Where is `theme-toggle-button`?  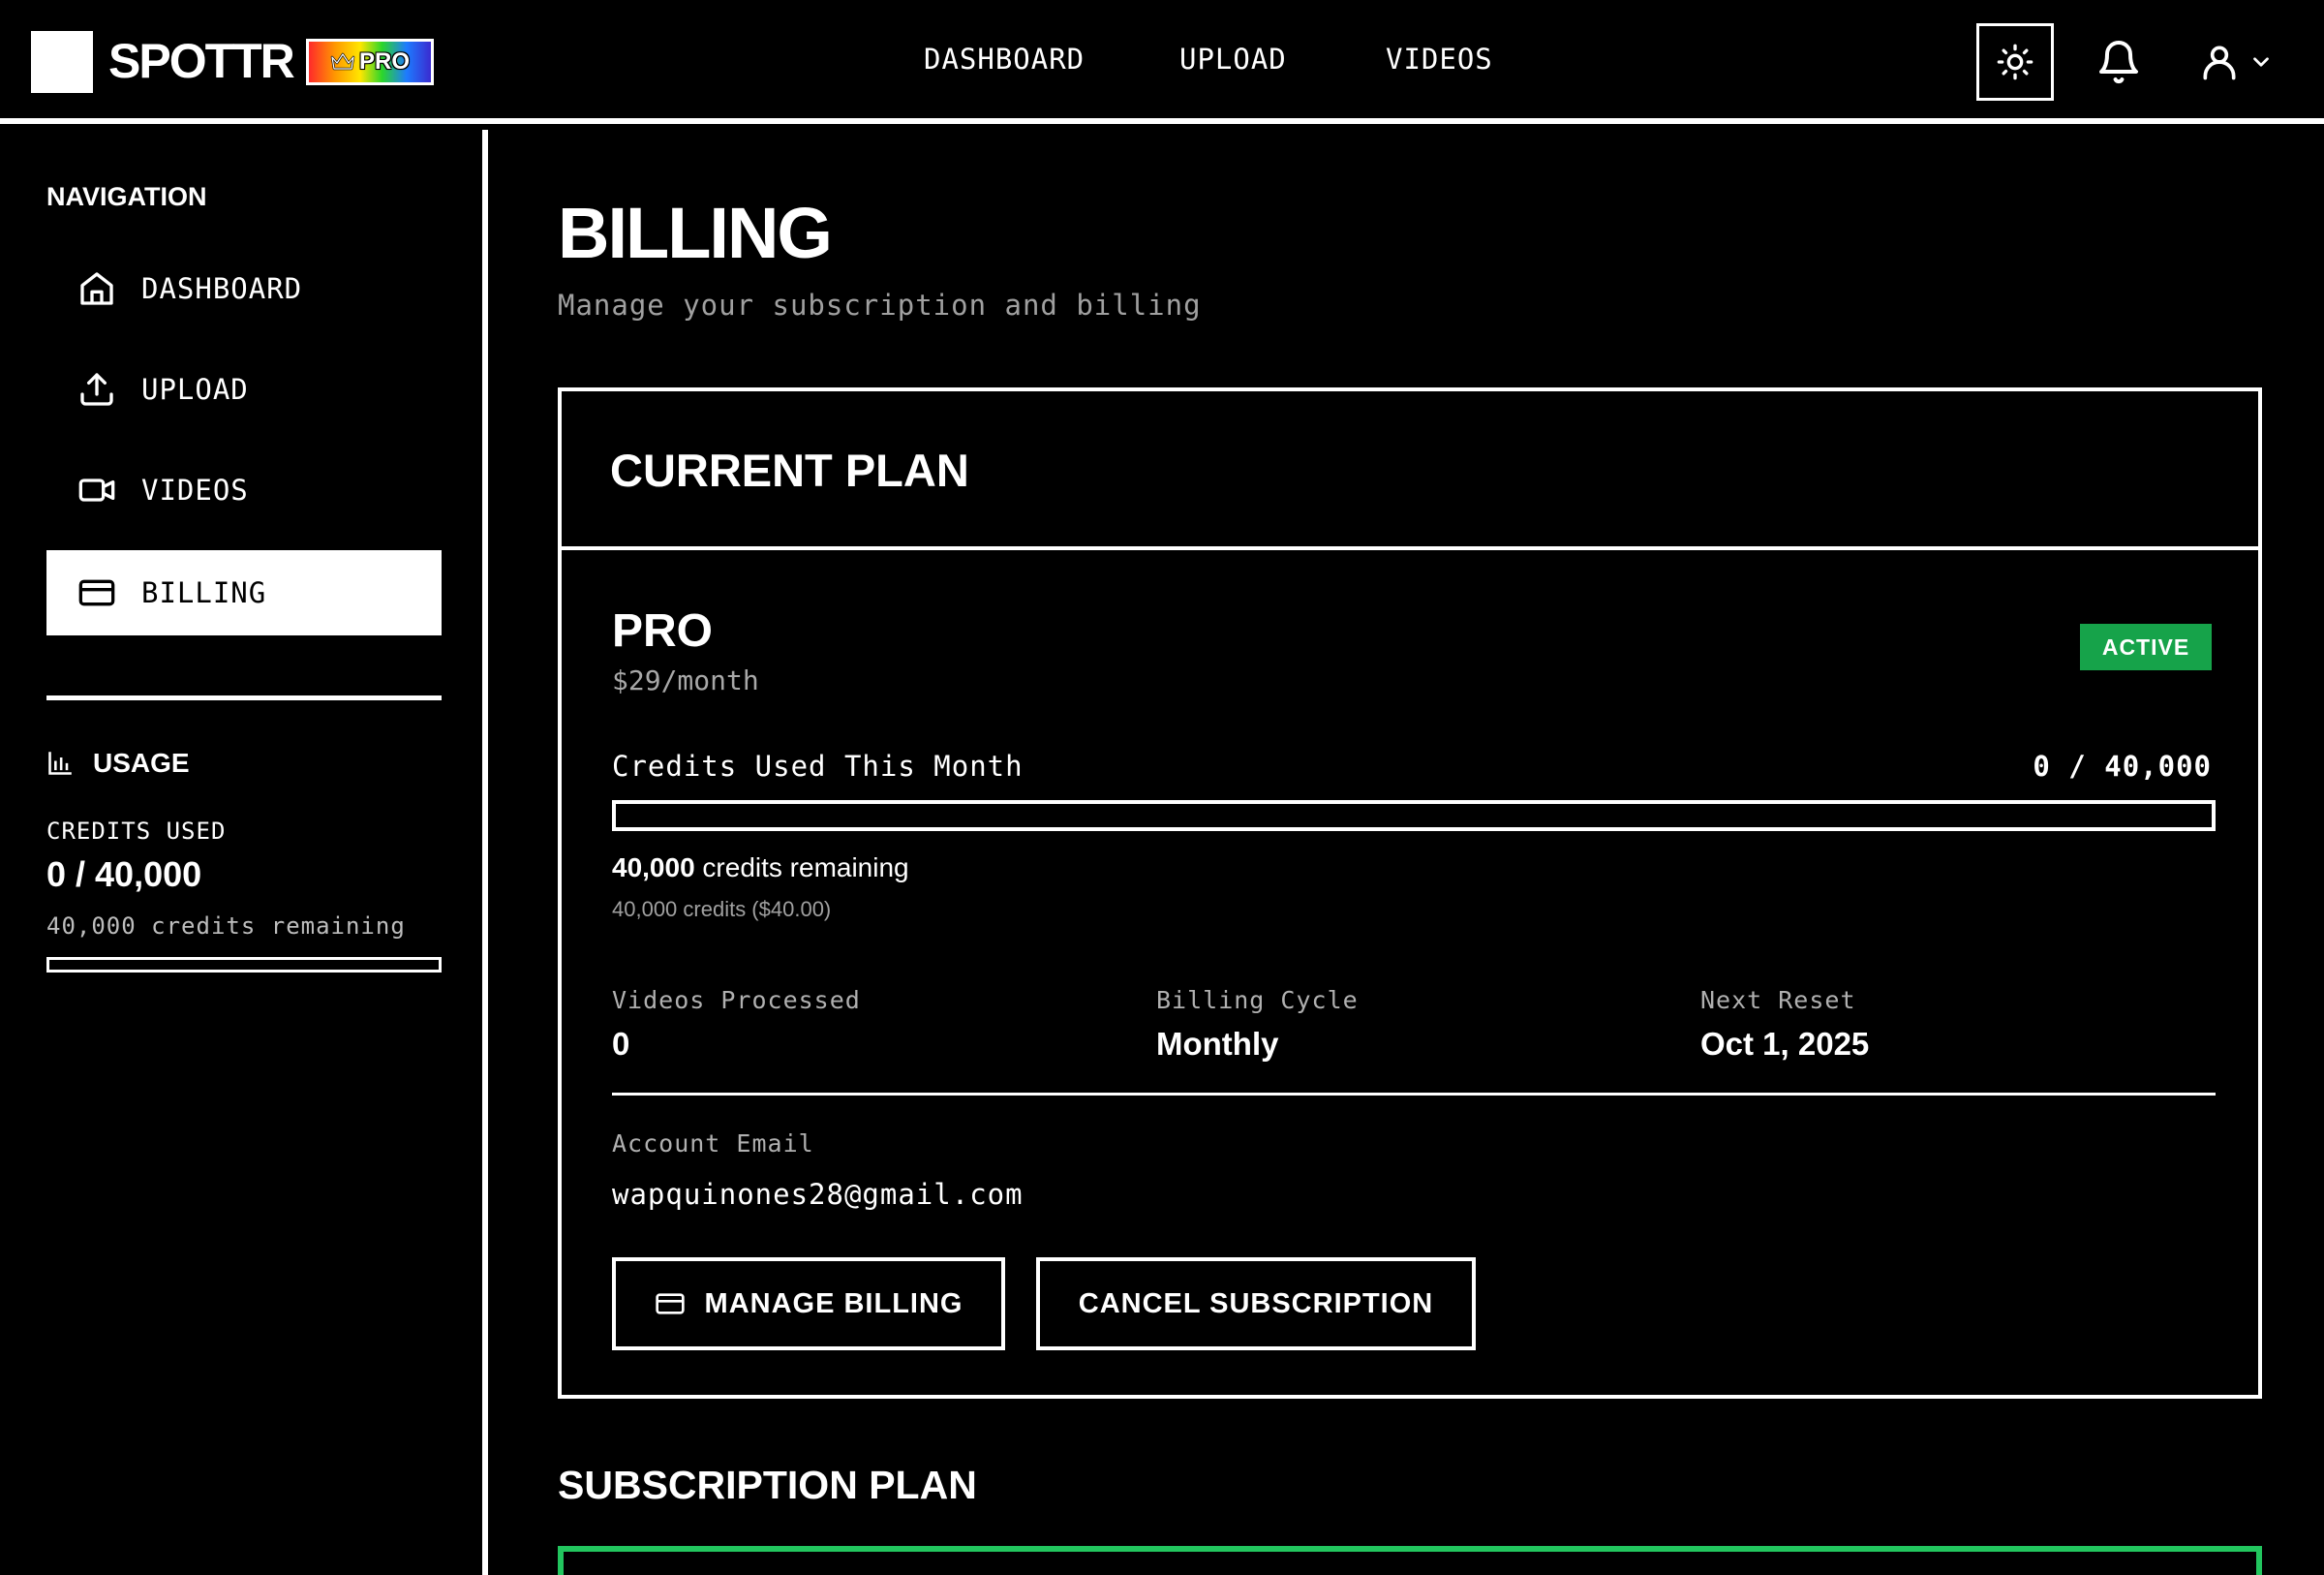 theme-toggle-button is located at coordinates (2015, 62).